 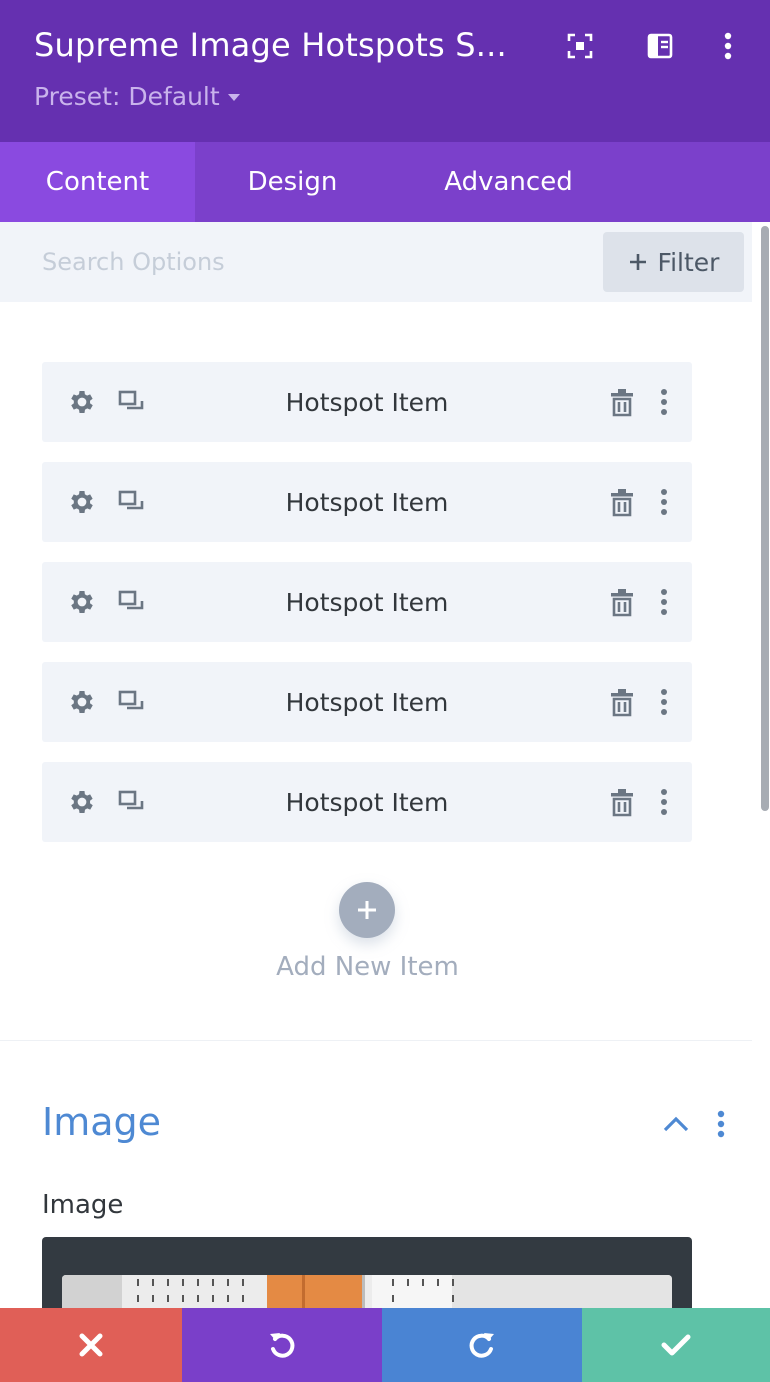 What do you see at coordinates (660, 46) in the screenshot?
I see `sidebar-layout-icon` at bounding box center [660, 46].